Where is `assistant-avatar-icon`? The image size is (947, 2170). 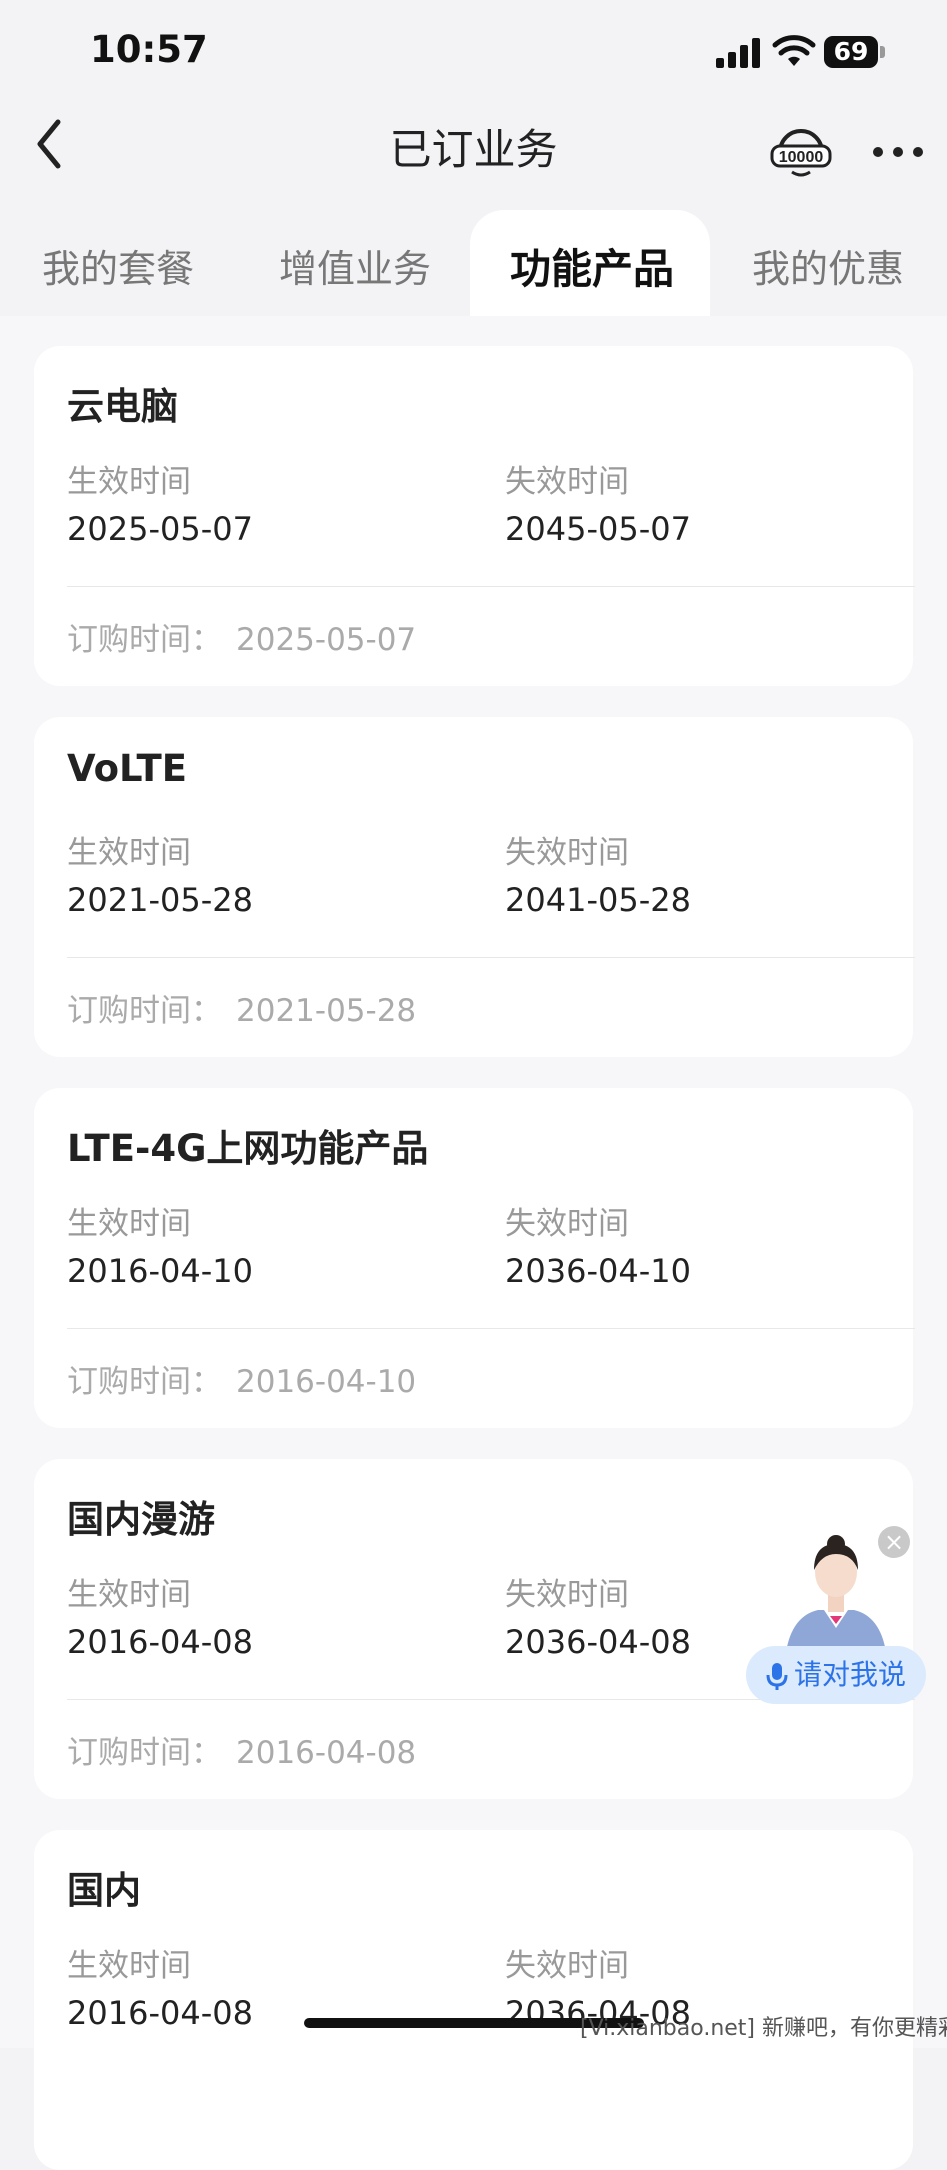
assistant-avatar-icon is located at coordinates (836, 1593).